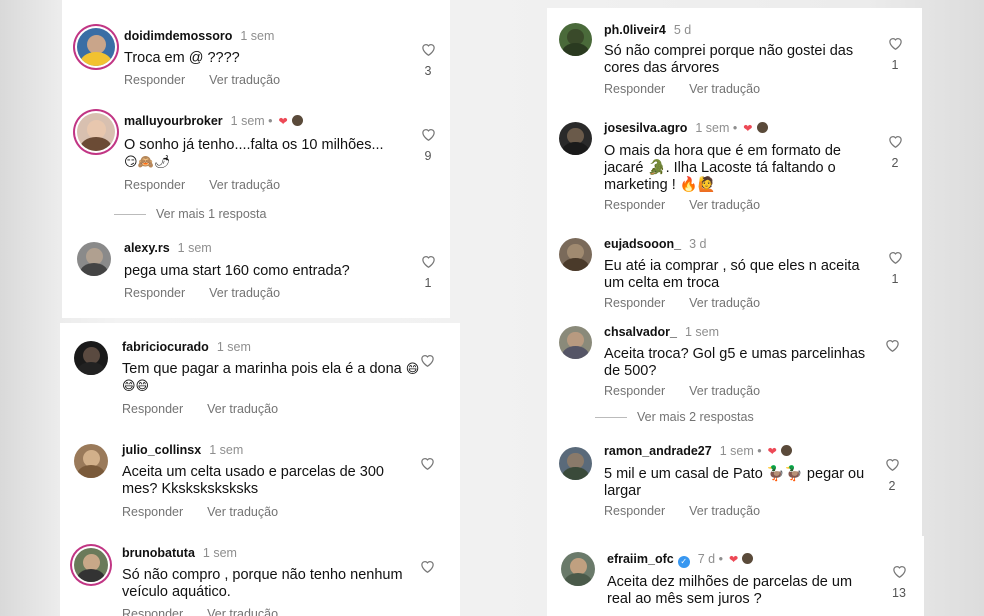  I want to click on comment-username: brunobatuta, so click(158, 553).